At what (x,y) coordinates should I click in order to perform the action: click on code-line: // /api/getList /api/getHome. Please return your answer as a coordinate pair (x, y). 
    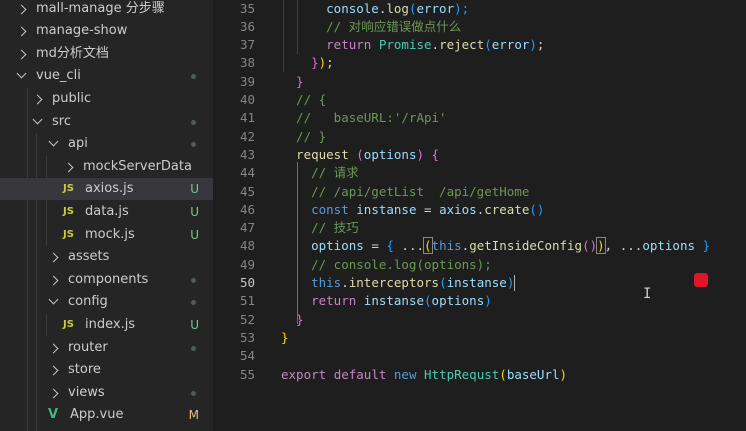
    Looking at the image, I should click on (405, 192).